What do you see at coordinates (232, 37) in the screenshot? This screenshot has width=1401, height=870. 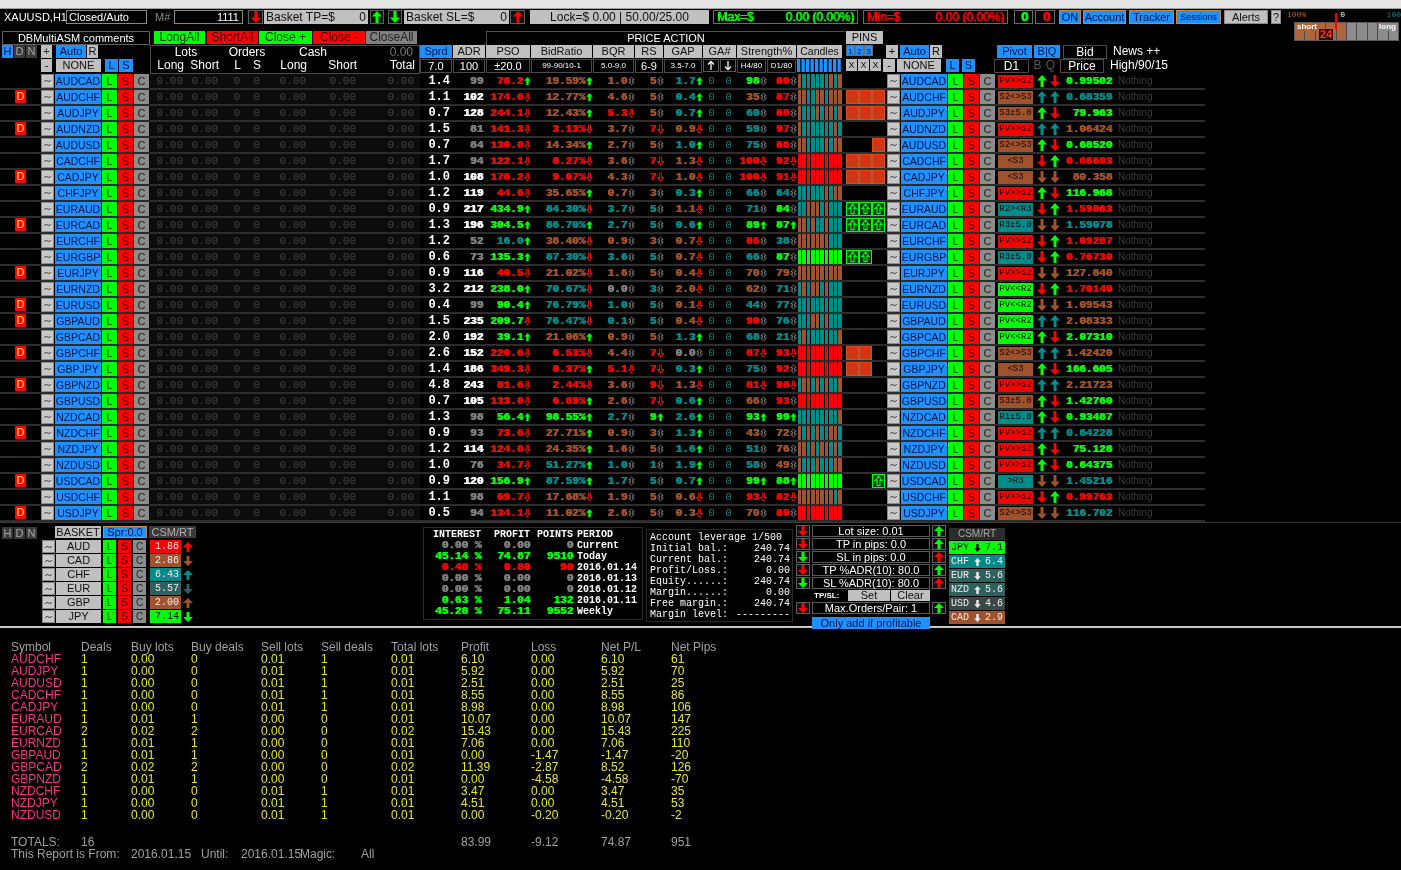 I see `action-button: ShortAll` at bounding box center [232, 37].